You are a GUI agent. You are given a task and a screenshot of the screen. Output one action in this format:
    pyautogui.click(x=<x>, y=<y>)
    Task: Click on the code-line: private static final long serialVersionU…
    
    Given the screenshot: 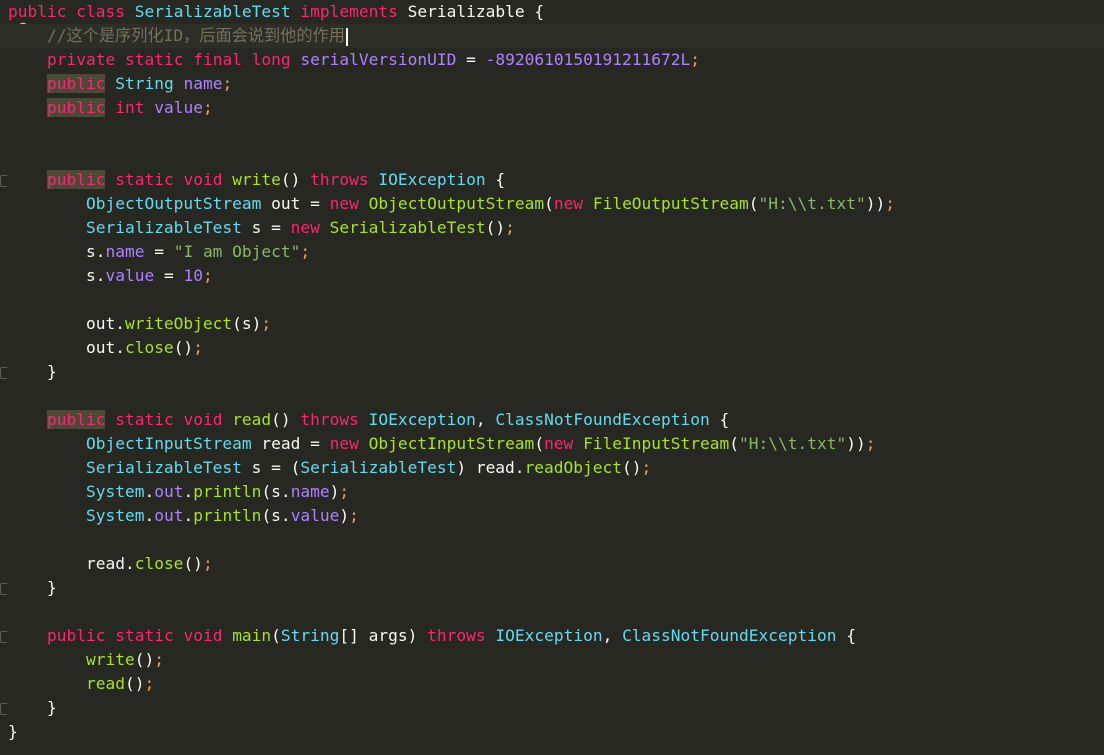 What is the action you would take?
    pyautogui.click(x=354, y=60)
    